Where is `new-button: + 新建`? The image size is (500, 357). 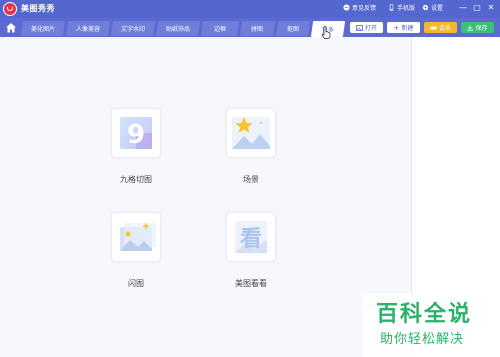
new-button: + 新建 is located at coordinates (403, 27).